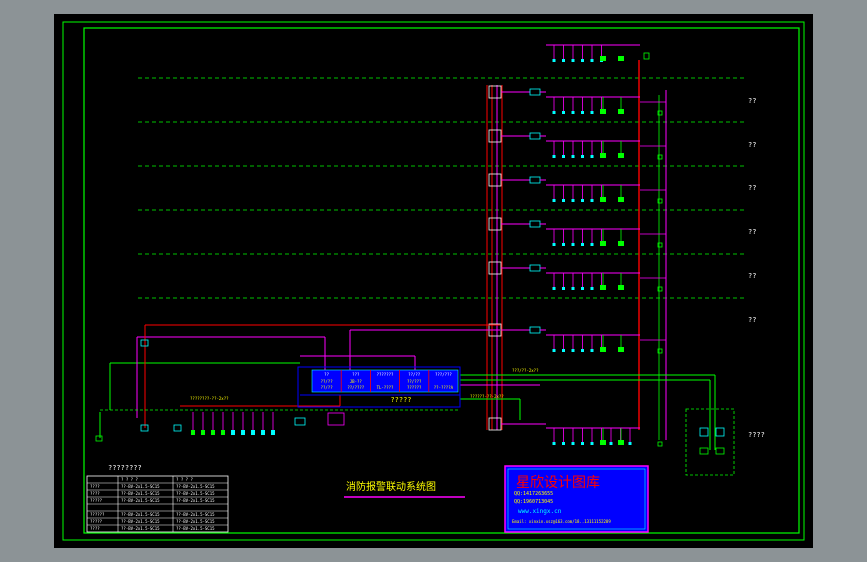  What do you see at coordinates (443, 374) in the screenshot?
I see `module-name: ???/???` at bounding box center [443, 374].